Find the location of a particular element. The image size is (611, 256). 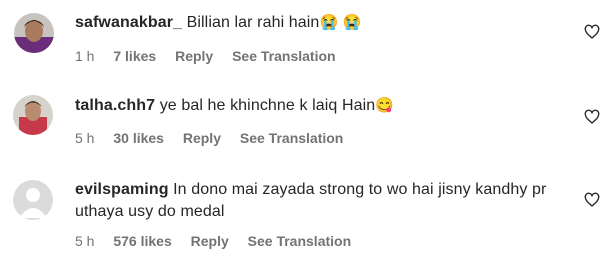

comment-username: safwanakbar_ is located at coordinates (128, 22).